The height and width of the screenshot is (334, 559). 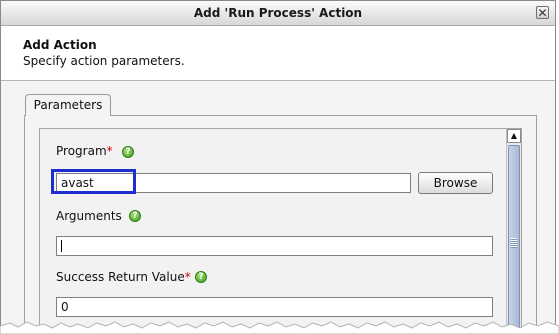 What do you see at coordinates (60, 45) in the screenshot?
I see `header-title: Add Action` at bounding box center [60, 45].